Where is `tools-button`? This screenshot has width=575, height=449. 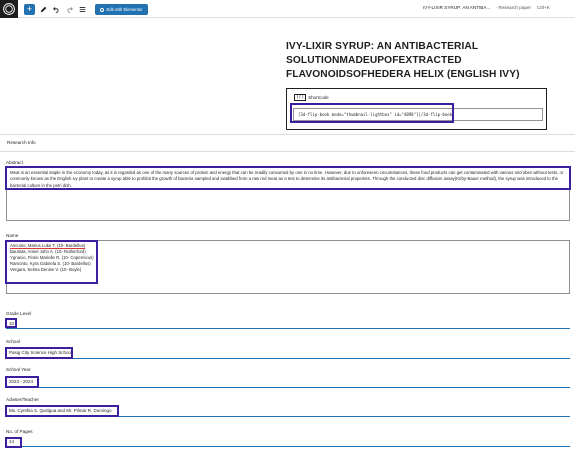 tools-button is located at coordinates (43, 9).